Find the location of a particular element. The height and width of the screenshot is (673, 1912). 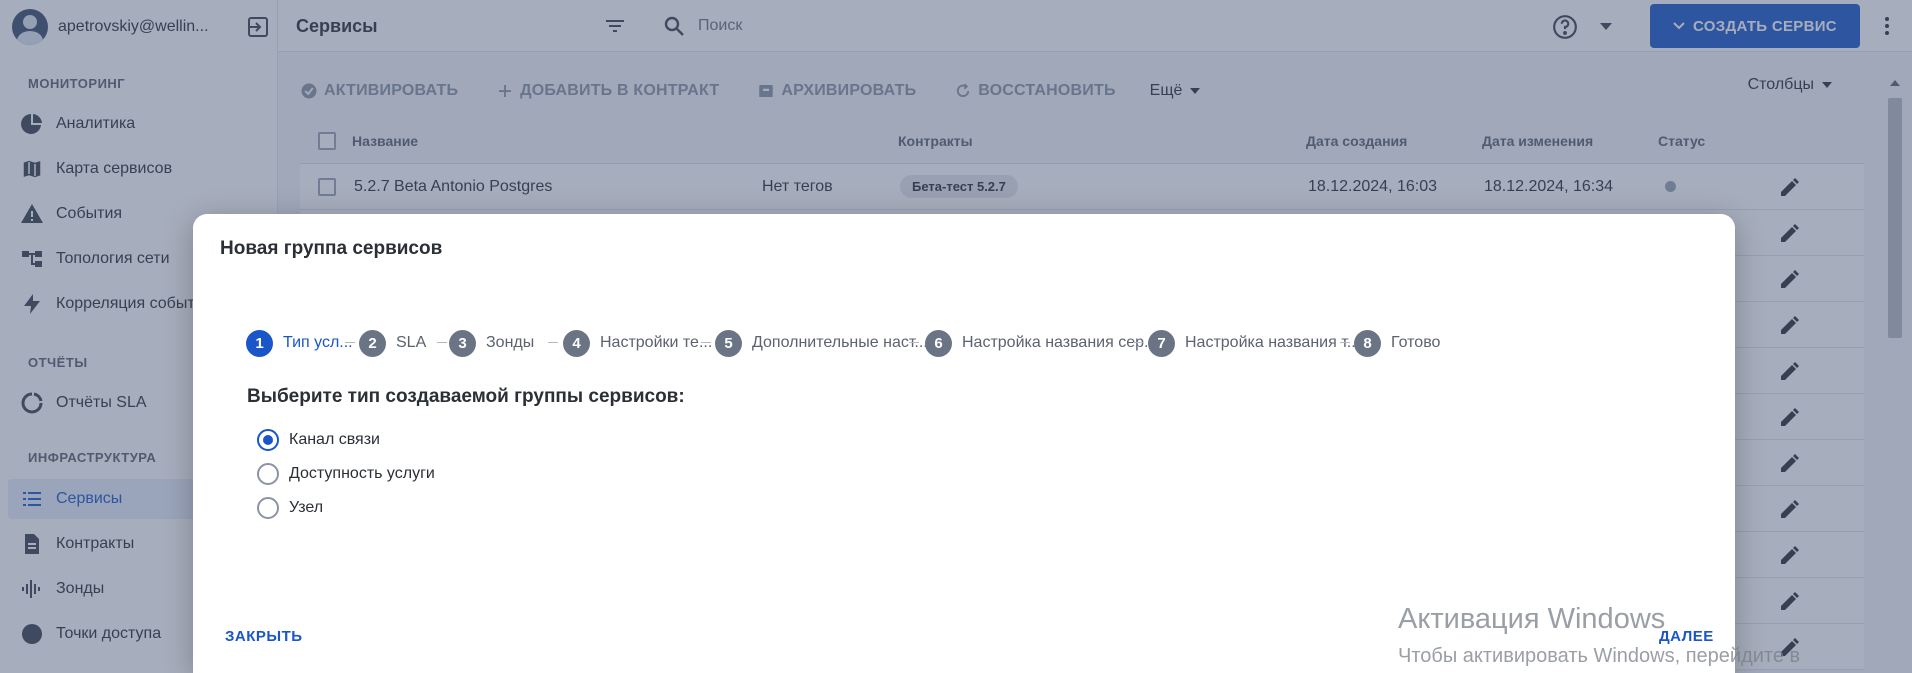

windows-activation-watermark-text: Чтобы активировать Windows, перейдите в is located at coordinates (1599, 656).